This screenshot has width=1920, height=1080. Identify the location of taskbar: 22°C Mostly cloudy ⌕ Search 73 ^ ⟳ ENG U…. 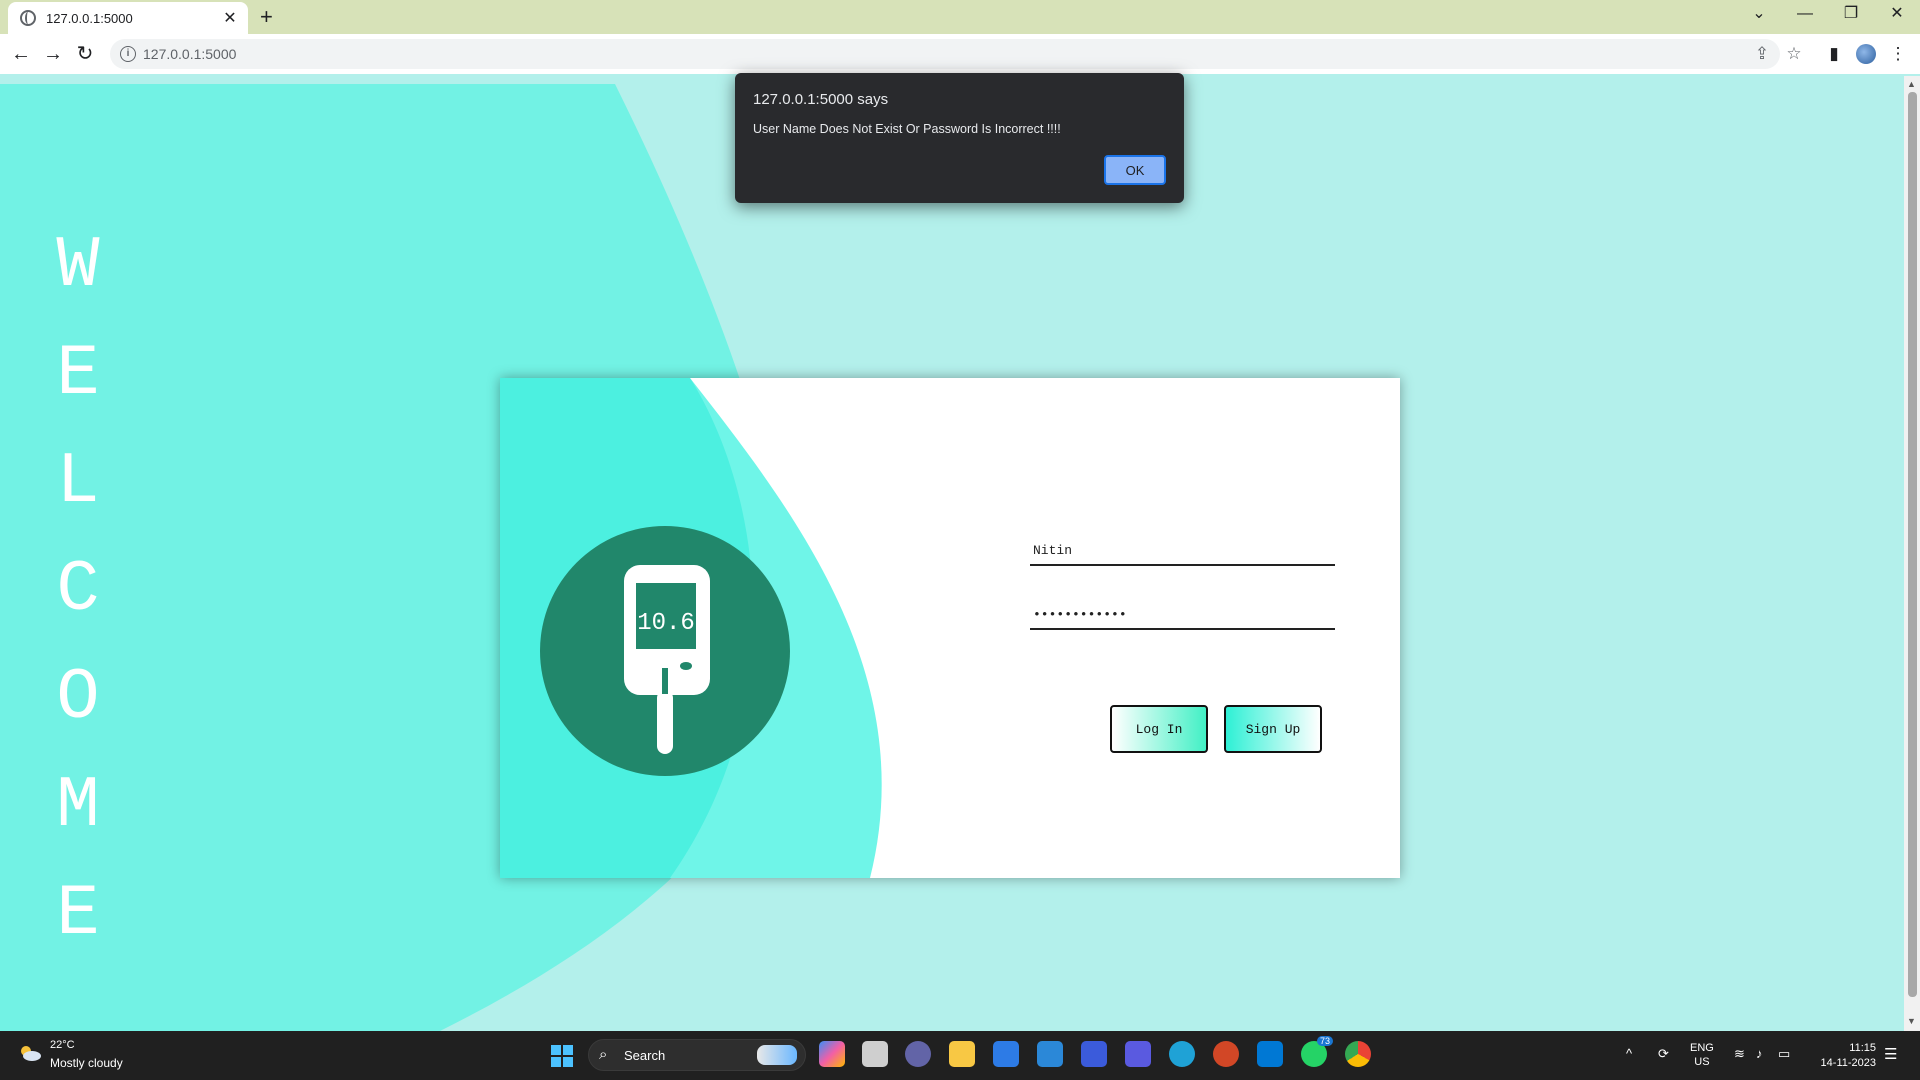
(960, 1055).